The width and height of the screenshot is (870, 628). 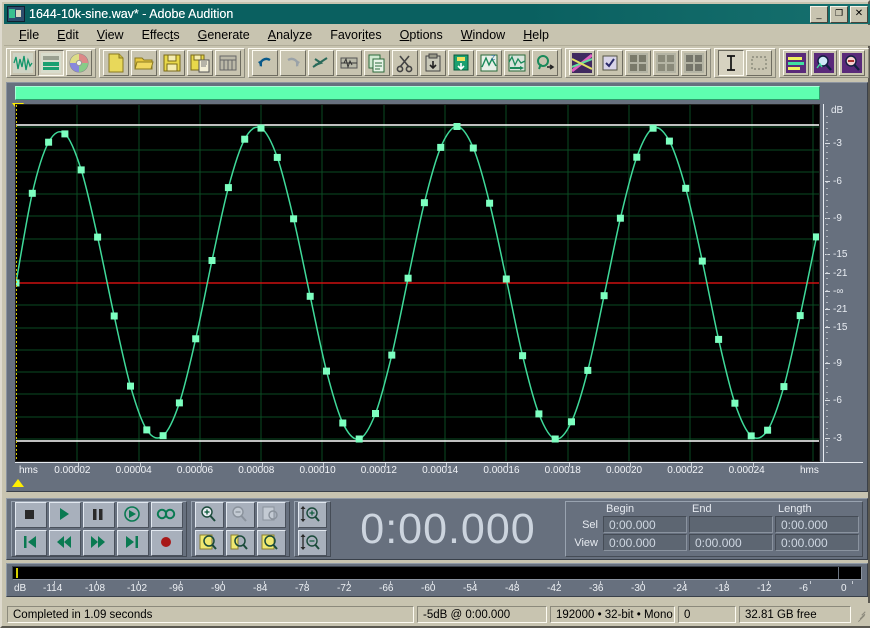 What do you see at coordinates (355, 35) in the screenshot?
I see `menu-item-favorites: Favorites` at bounding box center [355, 35].